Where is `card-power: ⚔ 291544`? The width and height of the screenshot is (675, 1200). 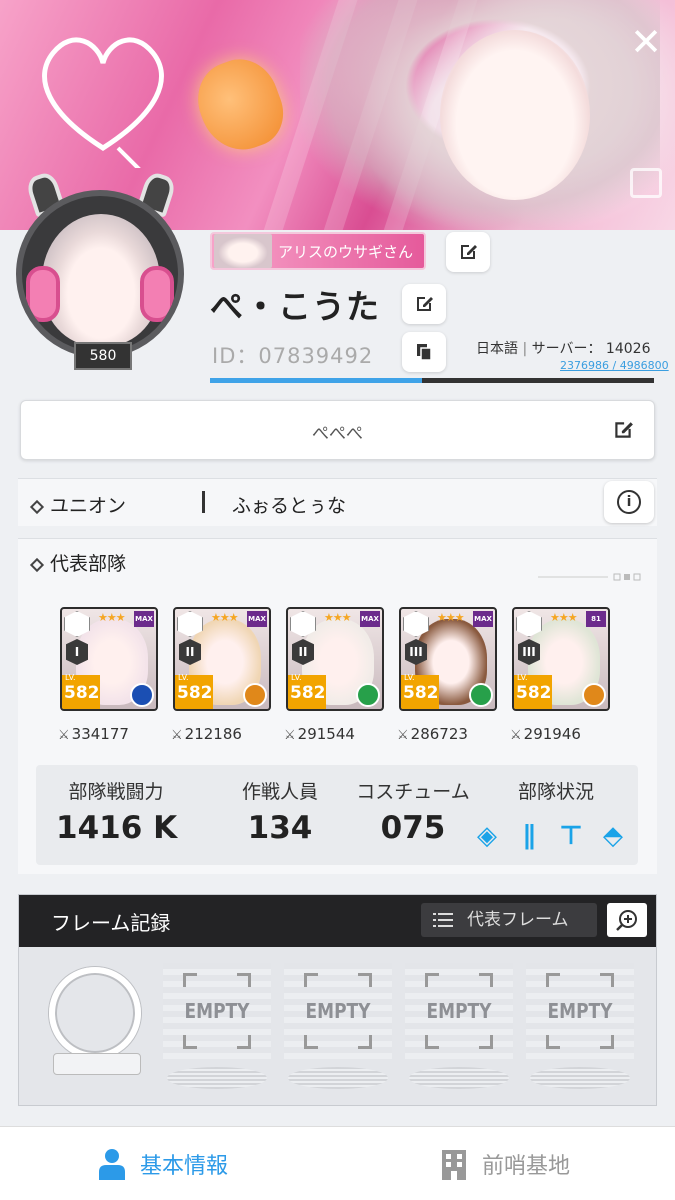
card-power: ⚔ 291544 is located at coordinates (319, 734).